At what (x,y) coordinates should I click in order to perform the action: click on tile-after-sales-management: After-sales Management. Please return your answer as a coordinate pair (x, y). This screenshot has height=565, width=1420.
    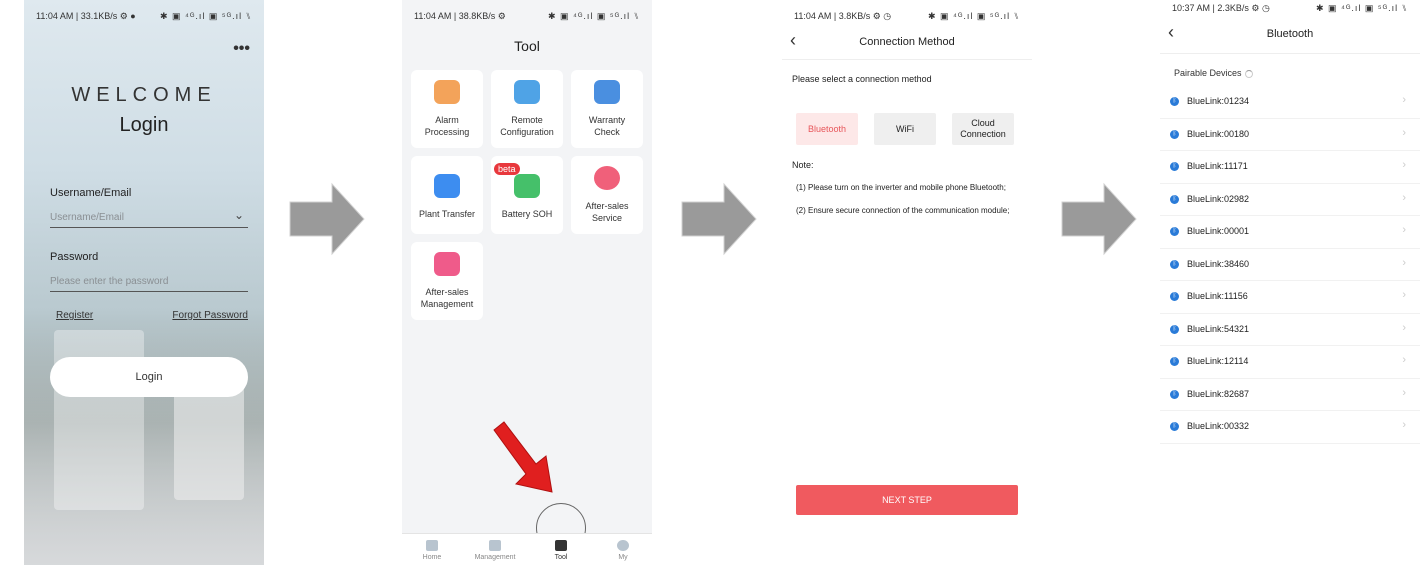
    Looking at the image, I should click on (447, 281).